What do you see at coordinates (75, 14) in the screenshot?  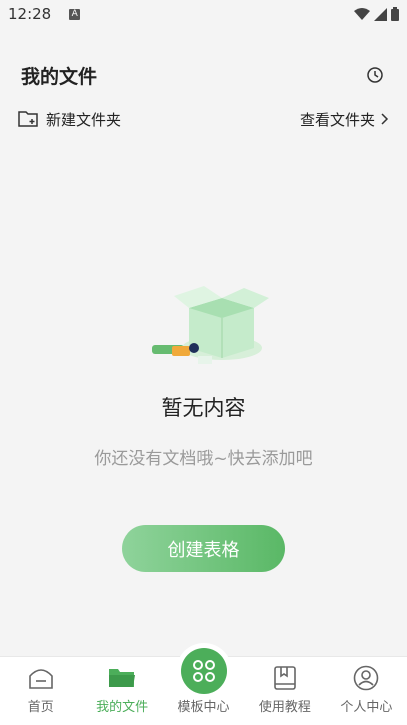 I see `notification-icon: A` at bounding box center [75, 14].